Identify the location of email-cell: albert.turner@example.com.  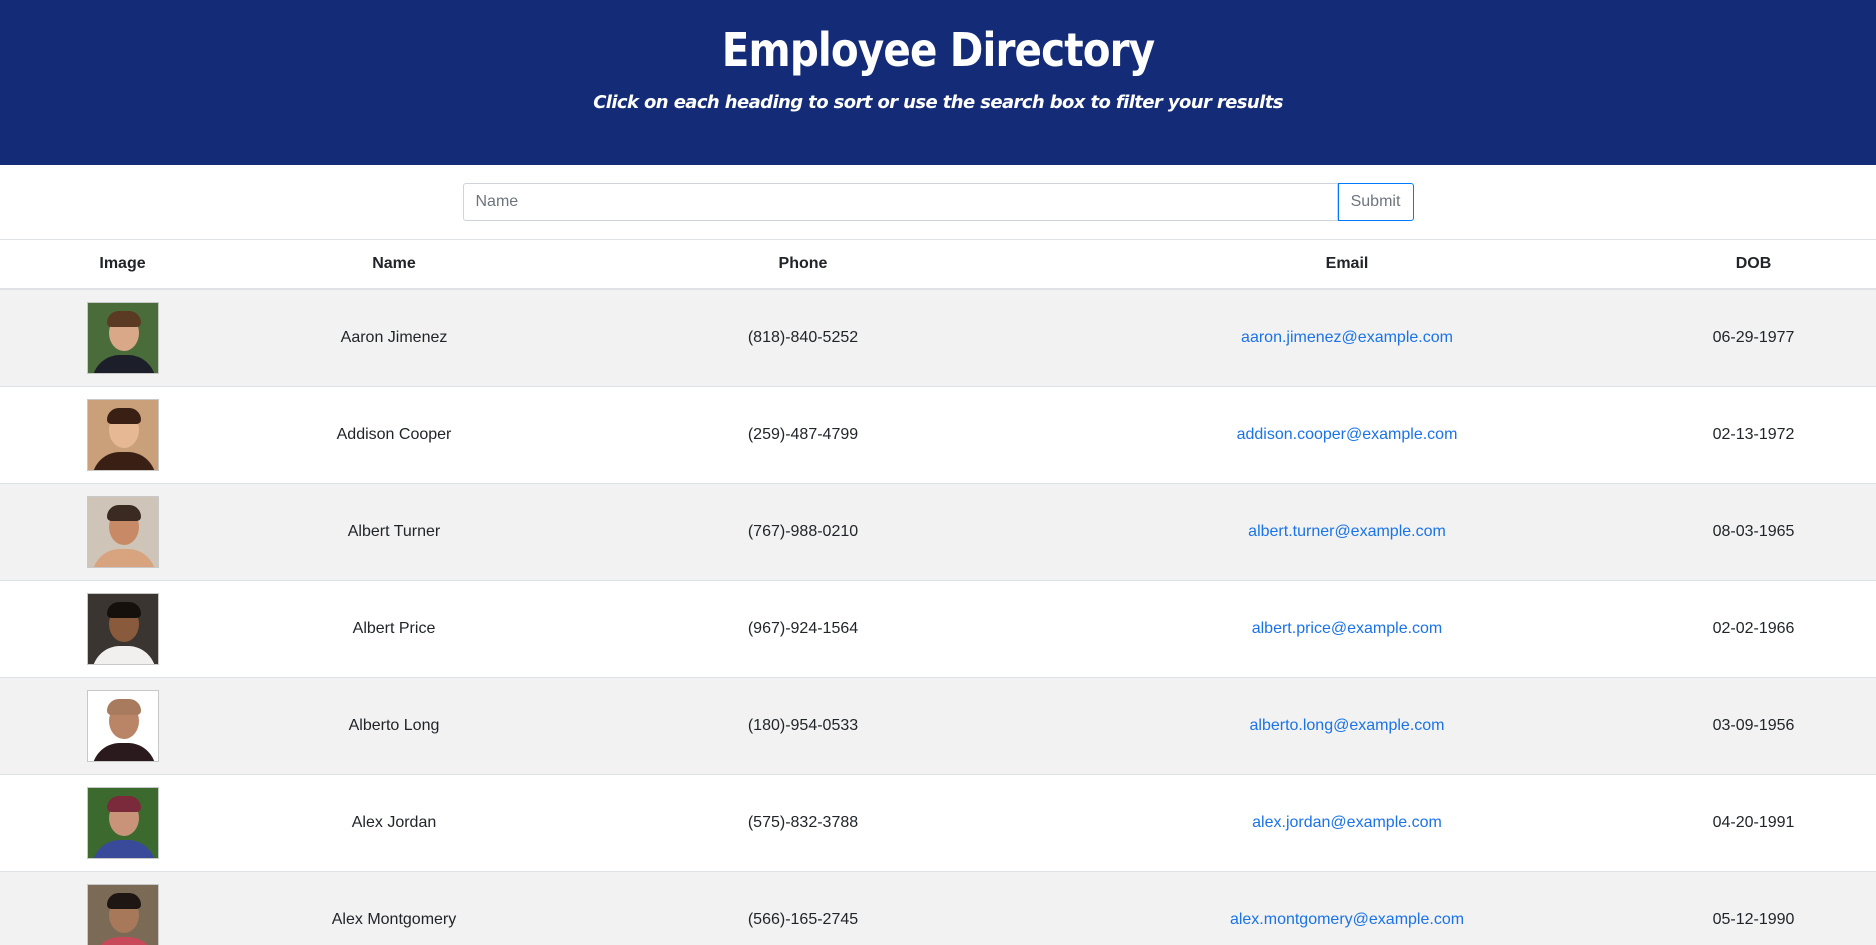
(1347, 531).